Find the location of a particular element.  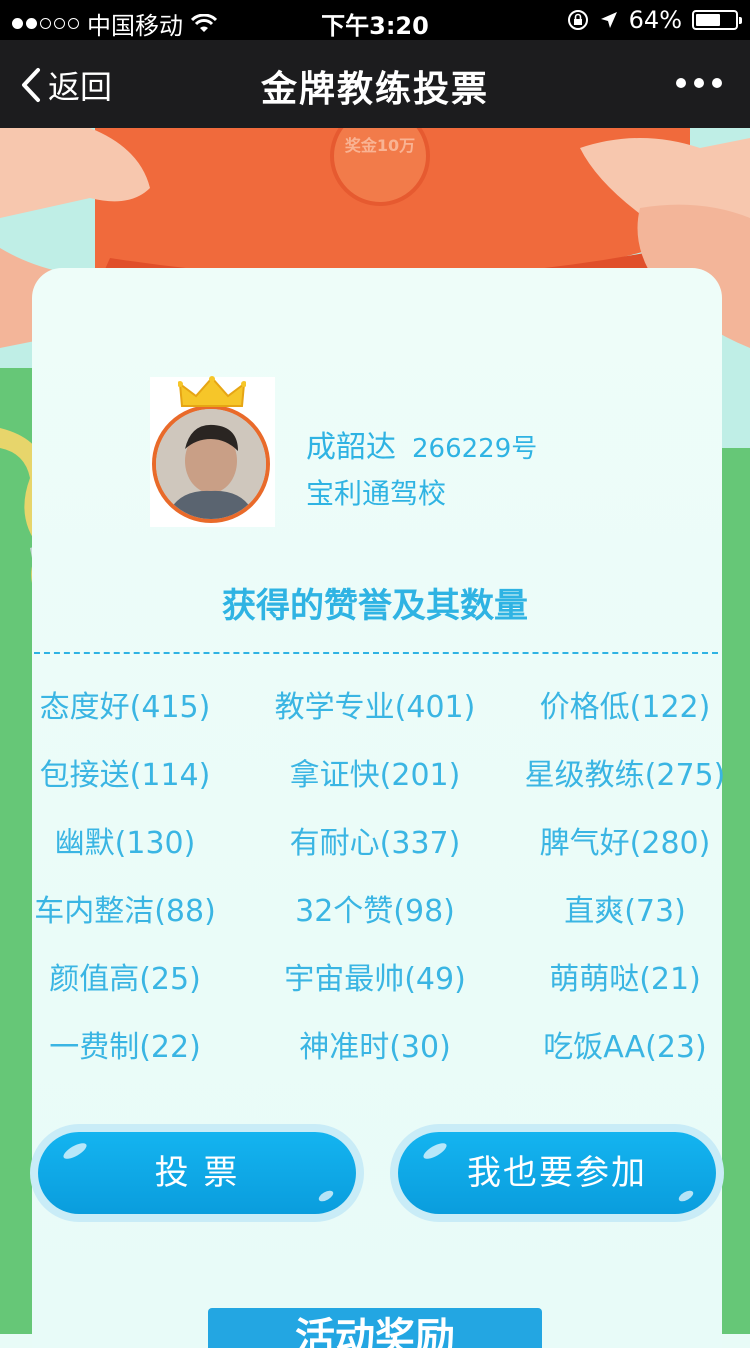

coach-avatar is located at coordinates (211, 464).